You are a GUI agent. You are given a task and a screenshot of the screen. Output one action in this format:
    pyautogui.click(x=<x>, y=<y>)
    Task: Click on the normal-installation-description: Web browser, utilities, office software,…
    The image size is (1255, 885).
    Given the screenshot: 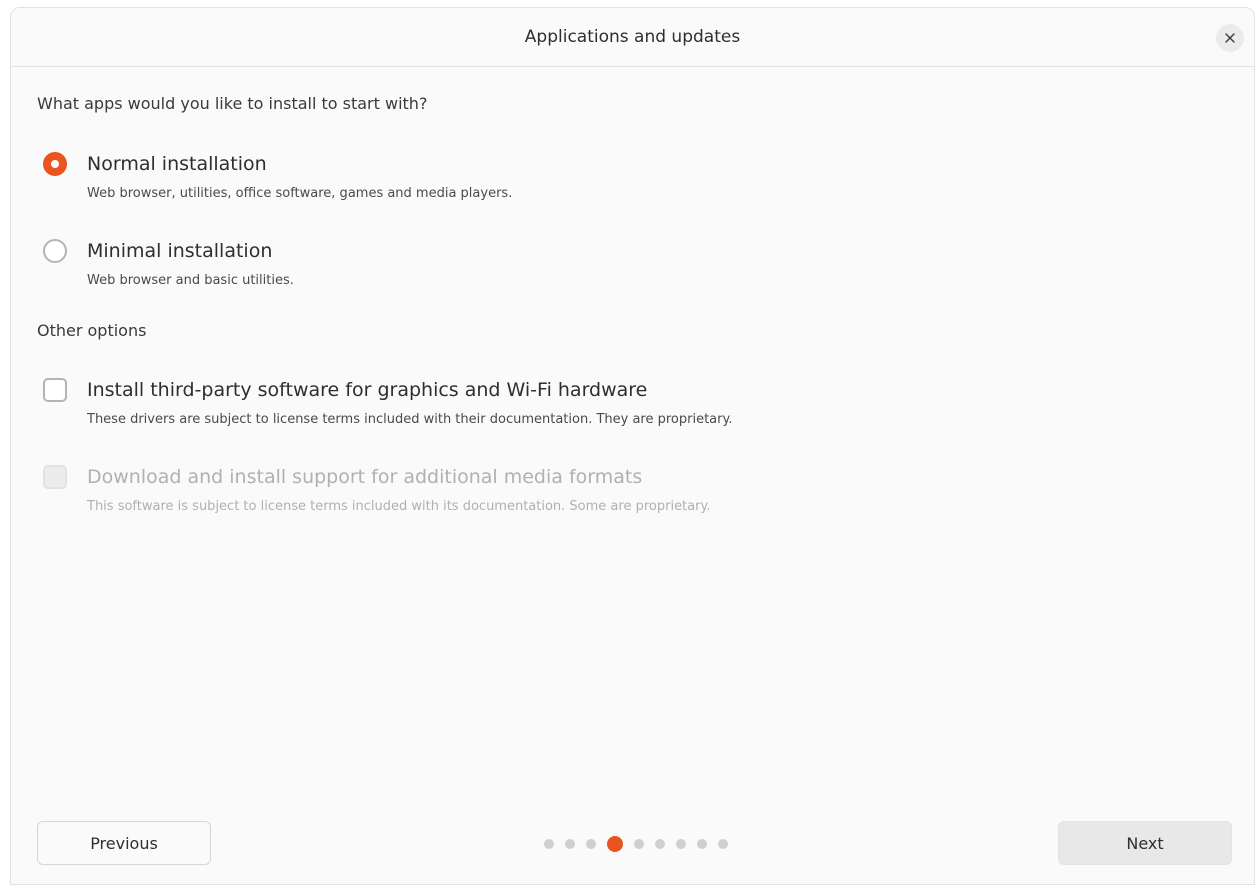 What is the action you would take?
    pyautogui.click(x=300, y=193)
    